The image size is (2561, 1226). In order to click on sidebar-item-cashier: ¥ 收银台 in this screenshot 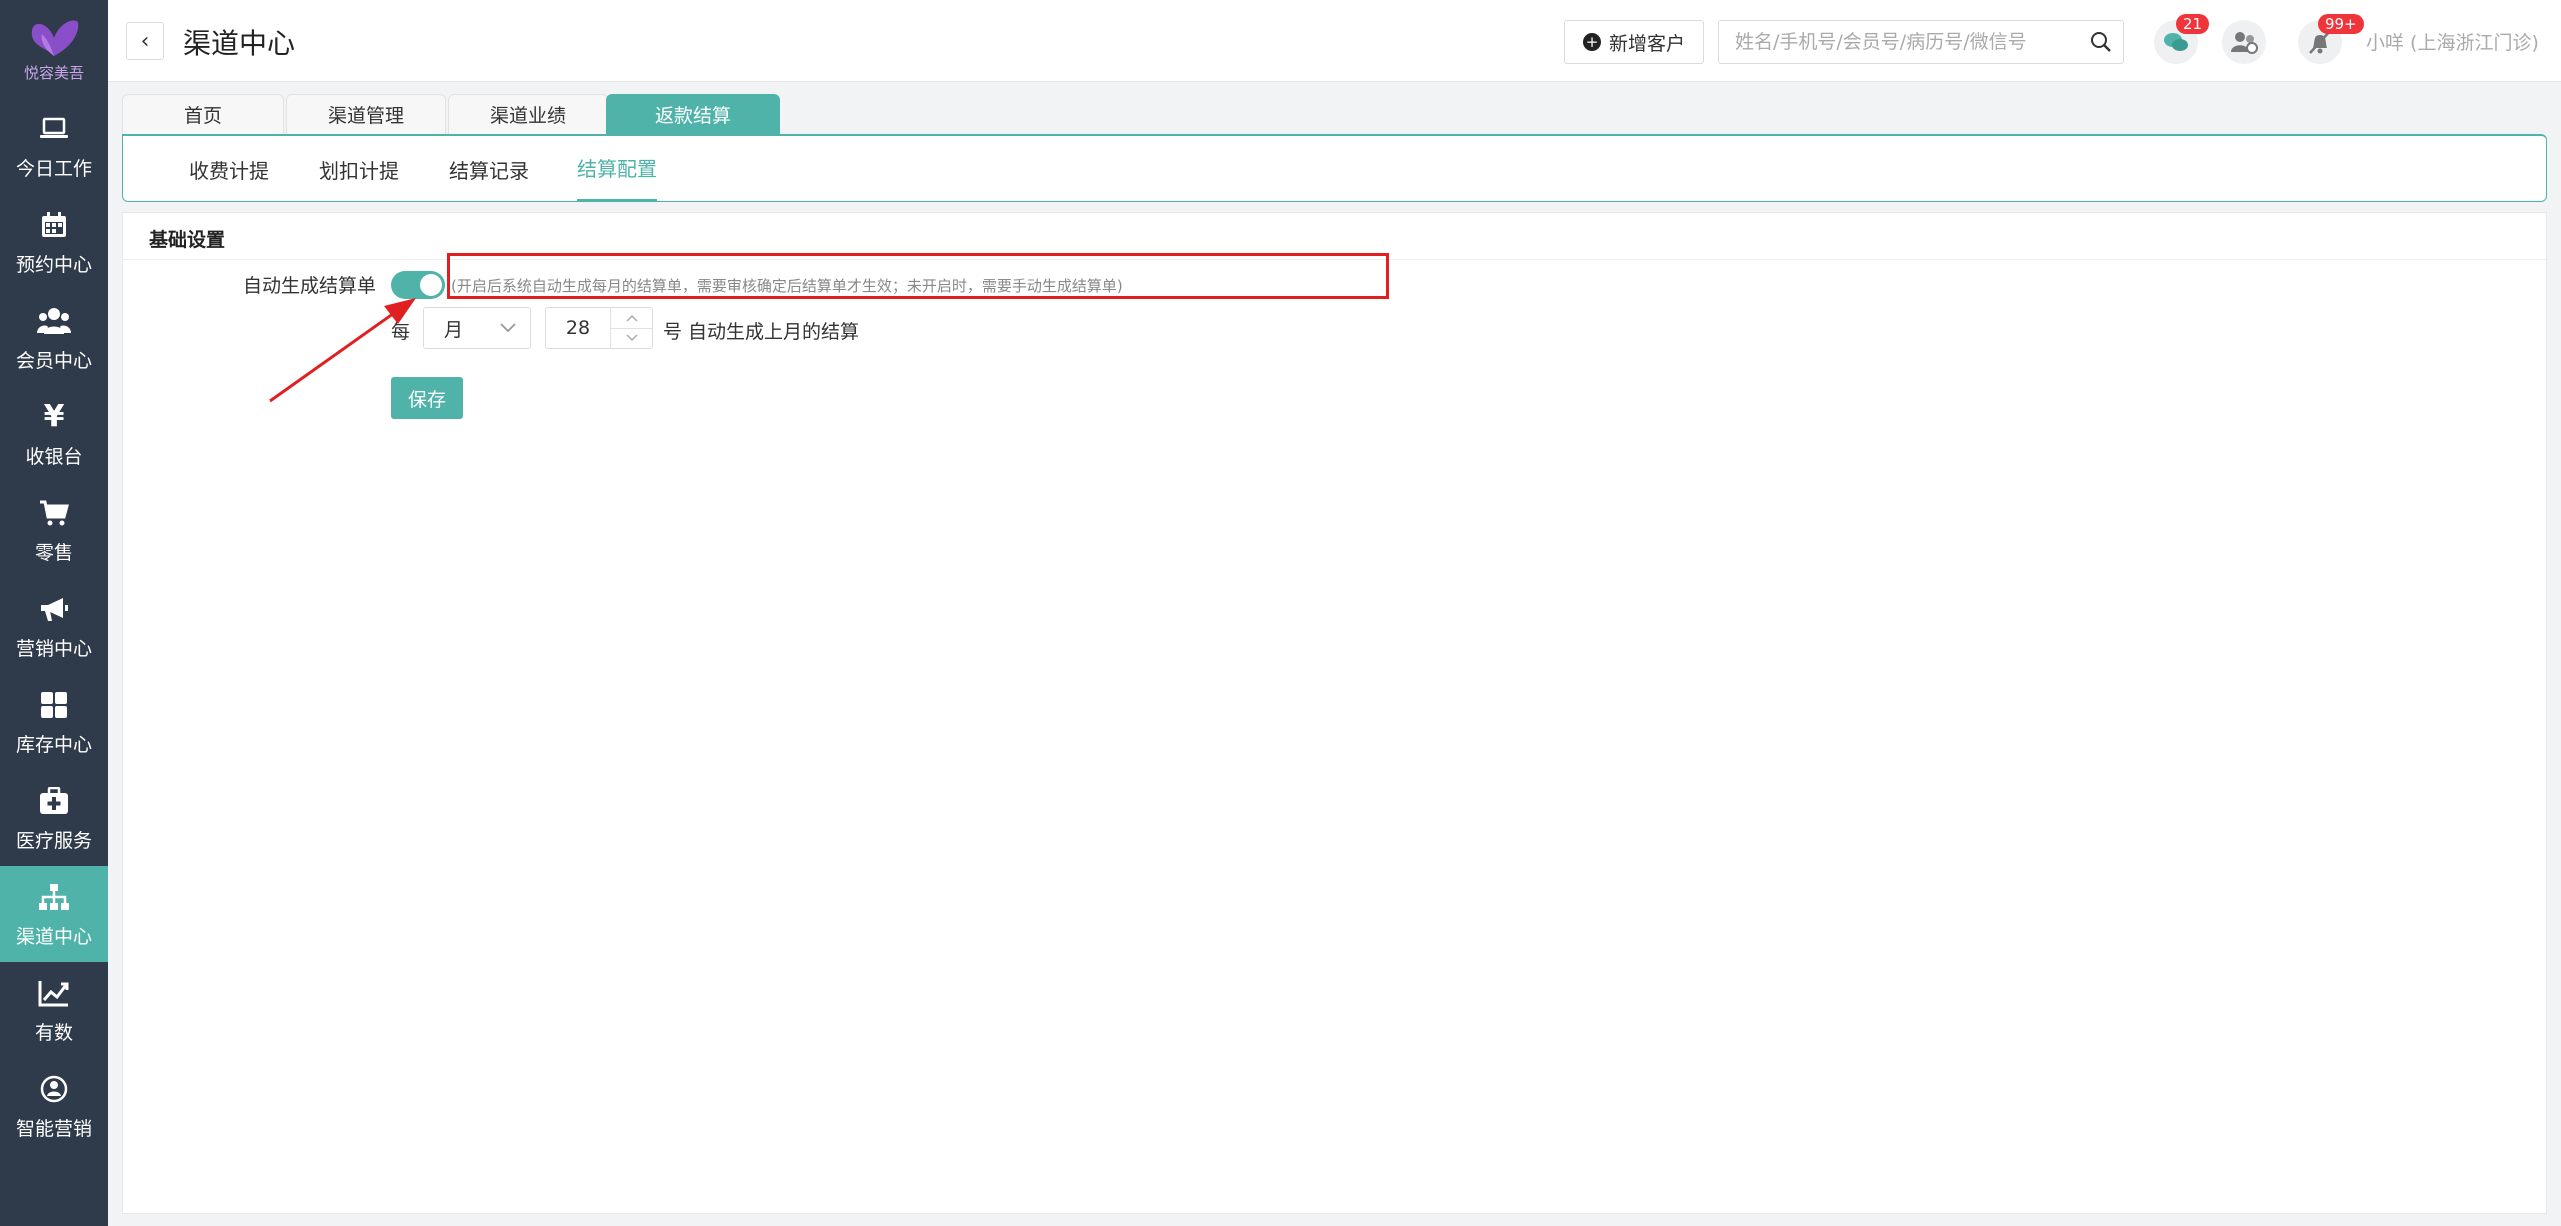, I will do `click(54, 434)`.